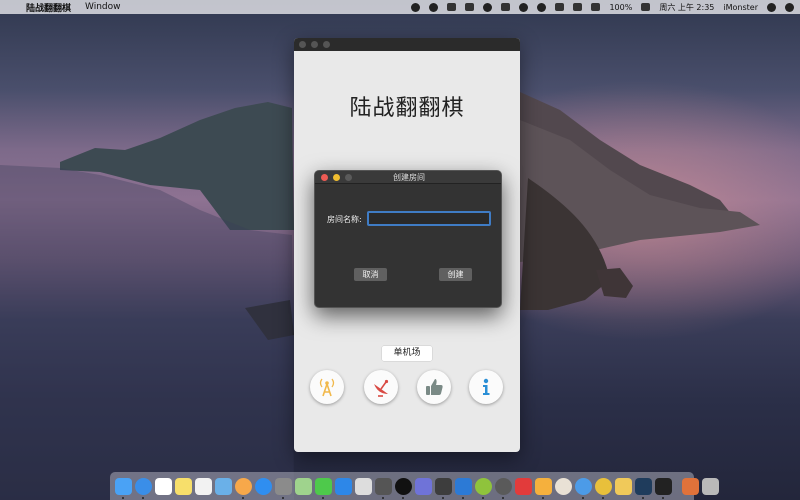 The width and height of the screenshot is (800, 500). Describe the element at coordinates (263, 486) in the screenshot. I see `app-store-icon` at that location.